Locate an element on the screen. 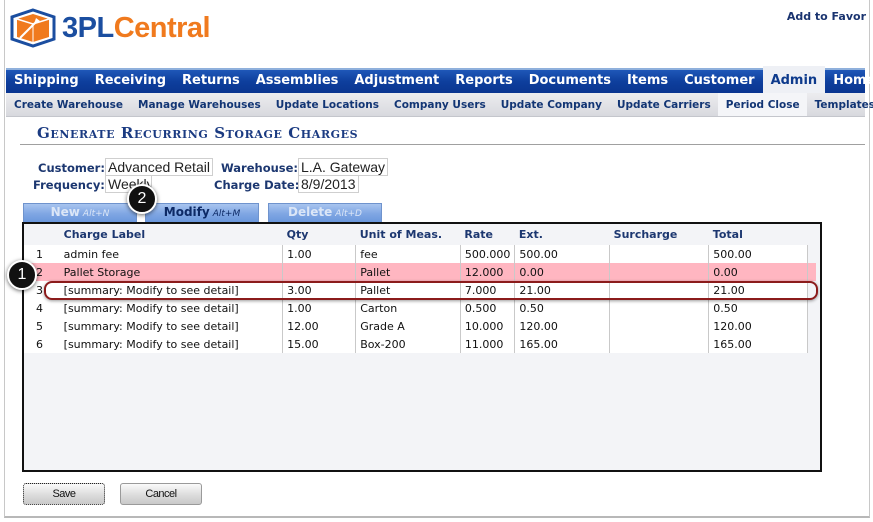  table-row: 2 Pallet Storage Pallet 12.000 0.00 0.00 is located at coordinates (420, 272).